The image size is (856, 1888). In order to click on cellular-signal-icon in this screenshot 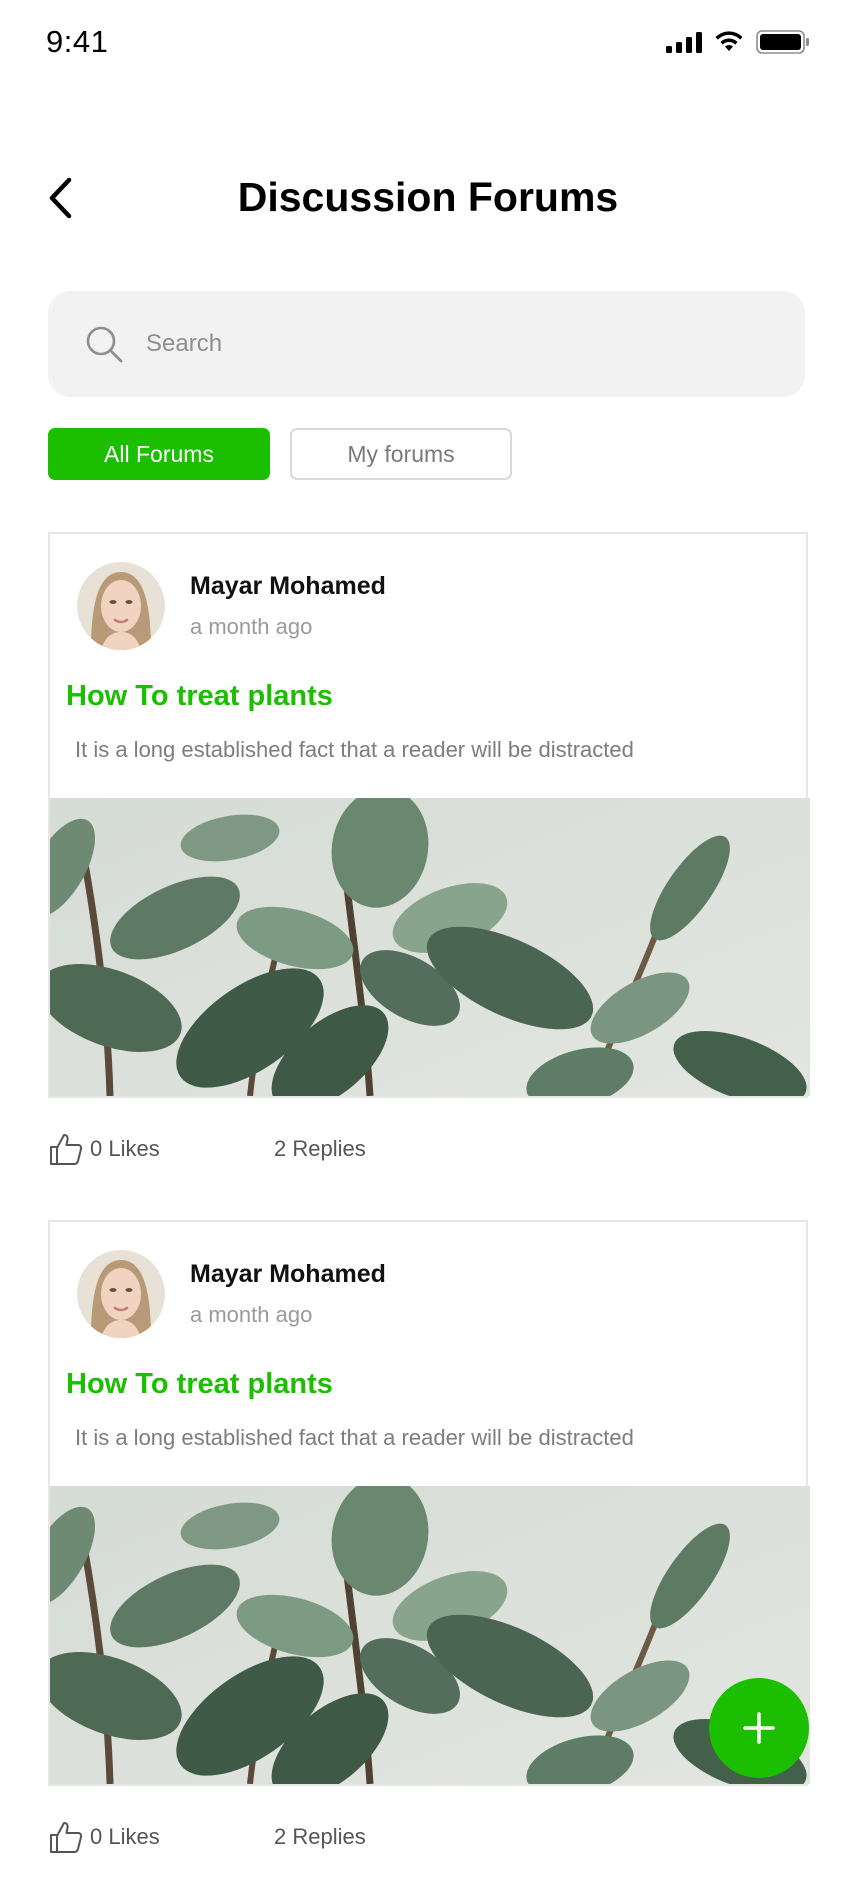, I will do `click(684, 42)`.